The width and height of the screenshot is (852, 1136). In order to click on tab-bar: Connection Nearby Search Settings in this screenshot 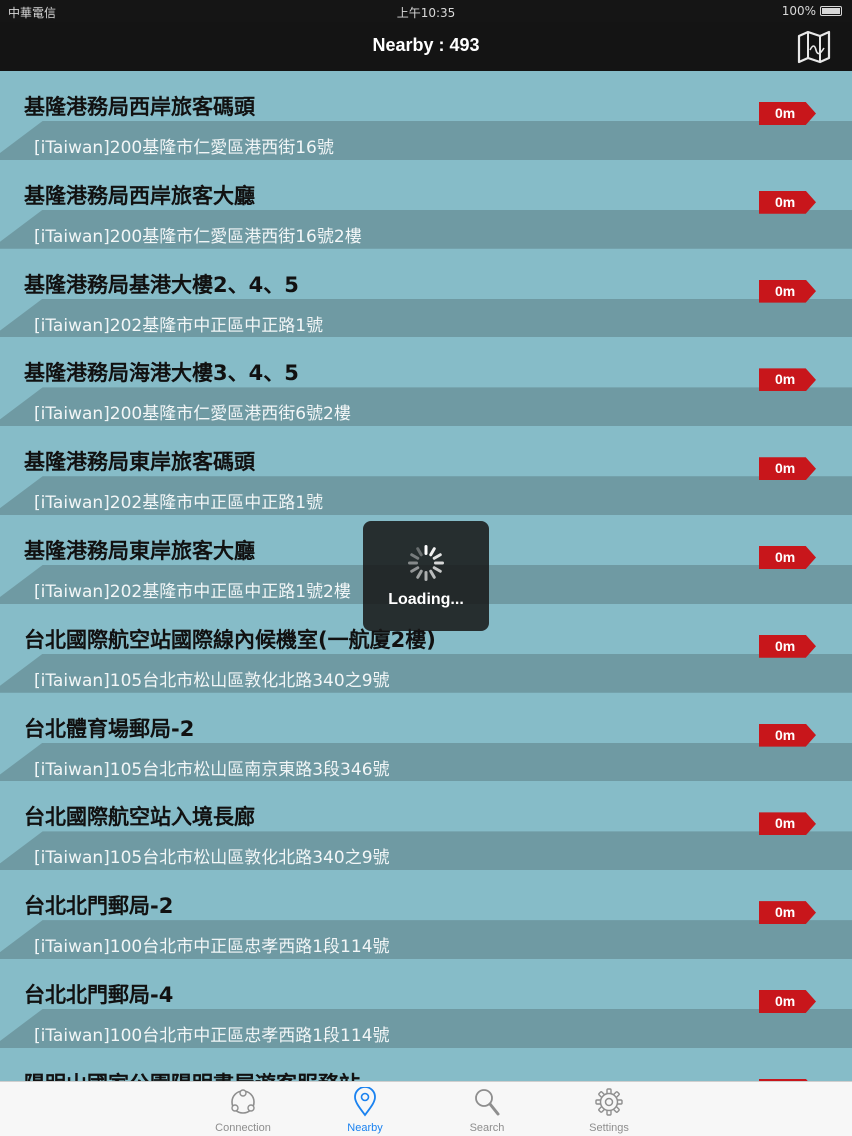, I will do `click(426, 1108)`.